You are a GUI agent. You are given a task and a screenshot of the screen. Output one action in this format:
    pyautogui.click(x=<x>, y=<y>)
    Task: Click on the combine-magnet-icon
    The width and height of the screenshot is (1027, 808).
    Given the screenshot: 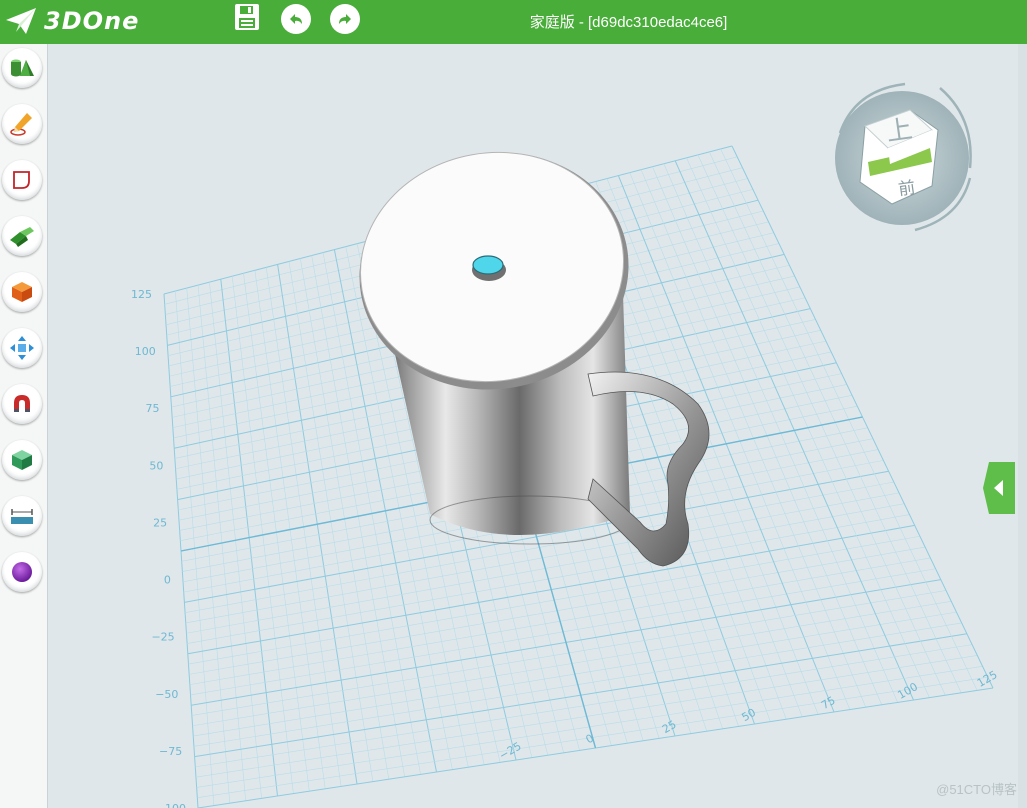 What is the action you would take?
    pyautogui.click(x=22, y=403)
    